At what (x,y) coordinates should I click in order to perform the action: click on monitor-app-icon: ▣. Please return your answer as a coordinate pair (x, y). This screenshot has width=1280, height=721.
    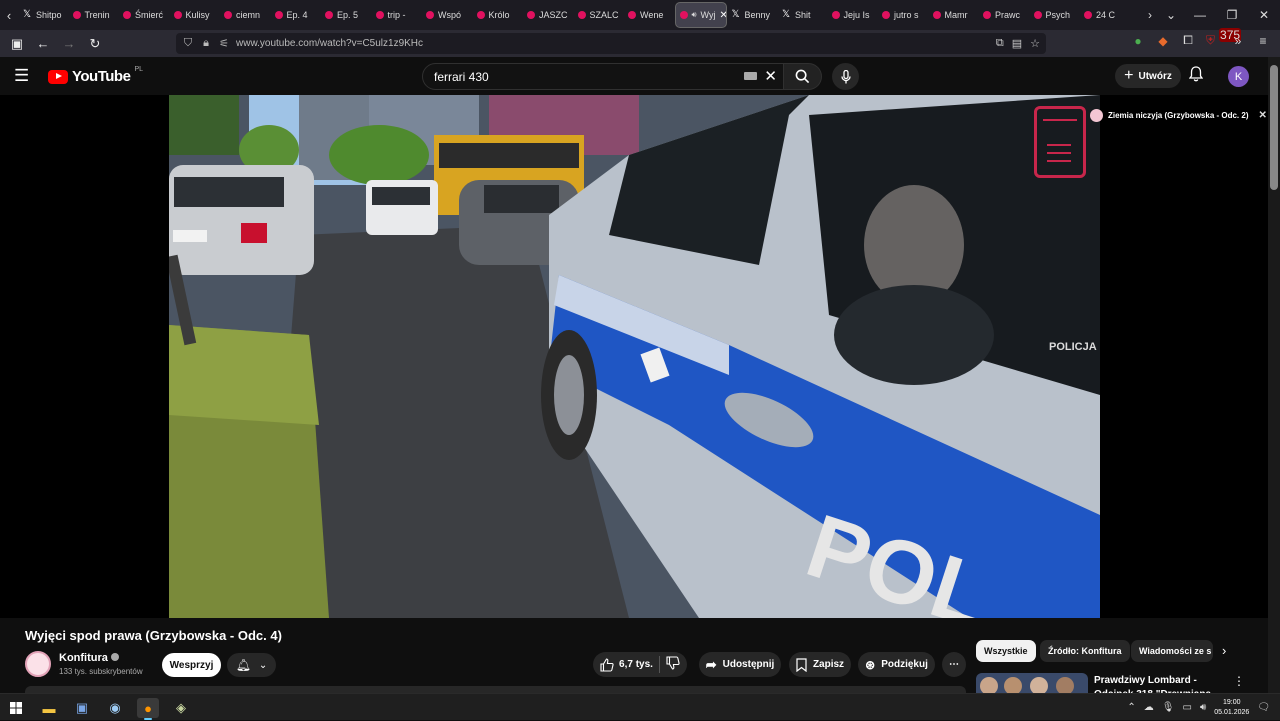
    Looking at the image, I should click on (82, 708).